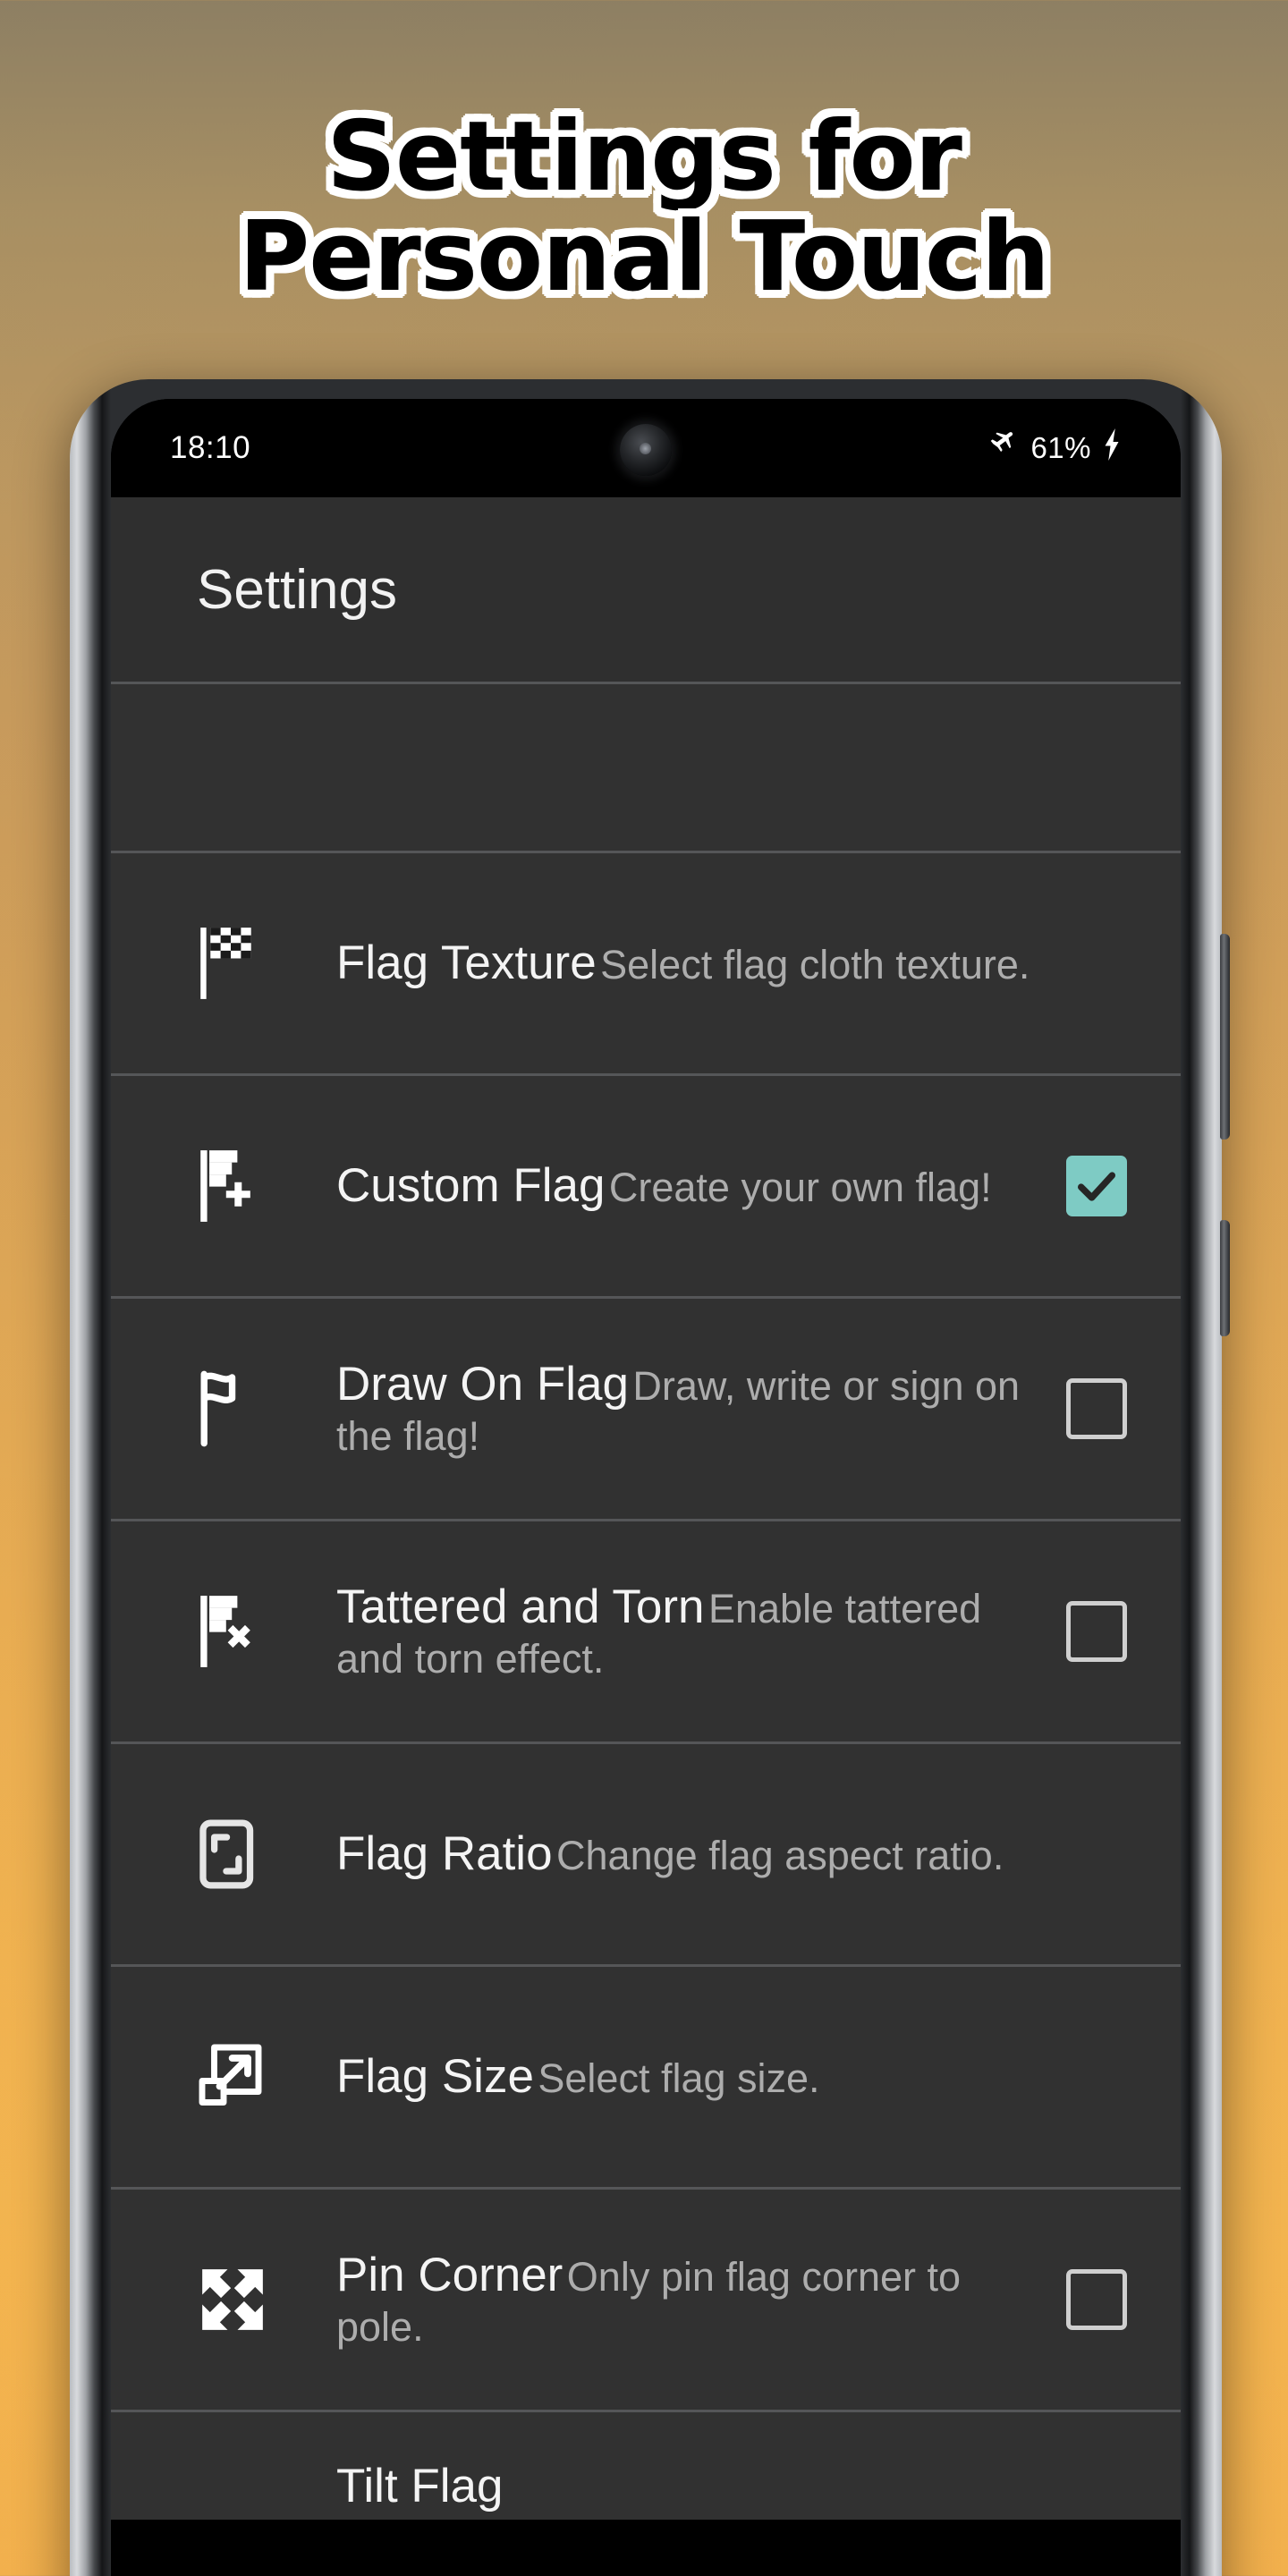  I want to click on settings-row-subtitle: Create your own flag!, so click(800, 1187).